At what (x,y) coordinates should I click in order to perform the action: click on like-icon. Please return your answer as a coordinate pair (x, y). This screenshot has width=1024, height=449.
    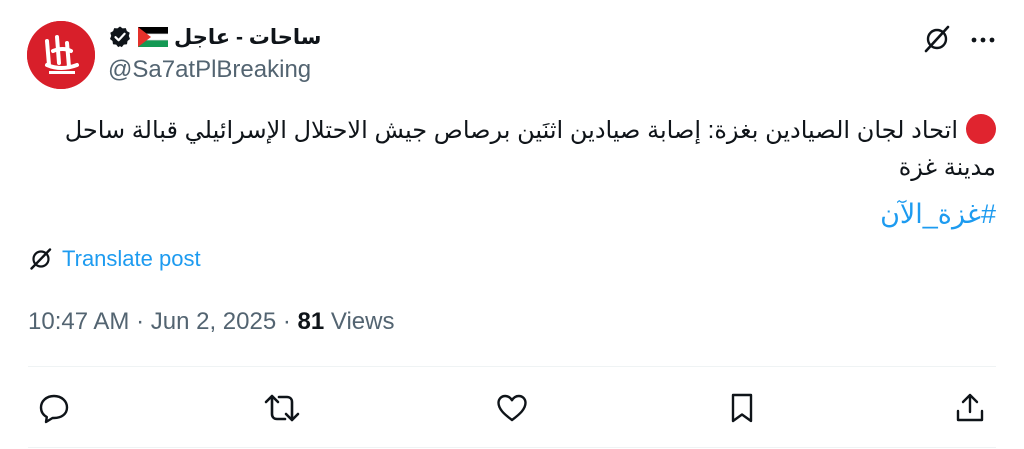
    Looking at the image, I should click on (512, 408).